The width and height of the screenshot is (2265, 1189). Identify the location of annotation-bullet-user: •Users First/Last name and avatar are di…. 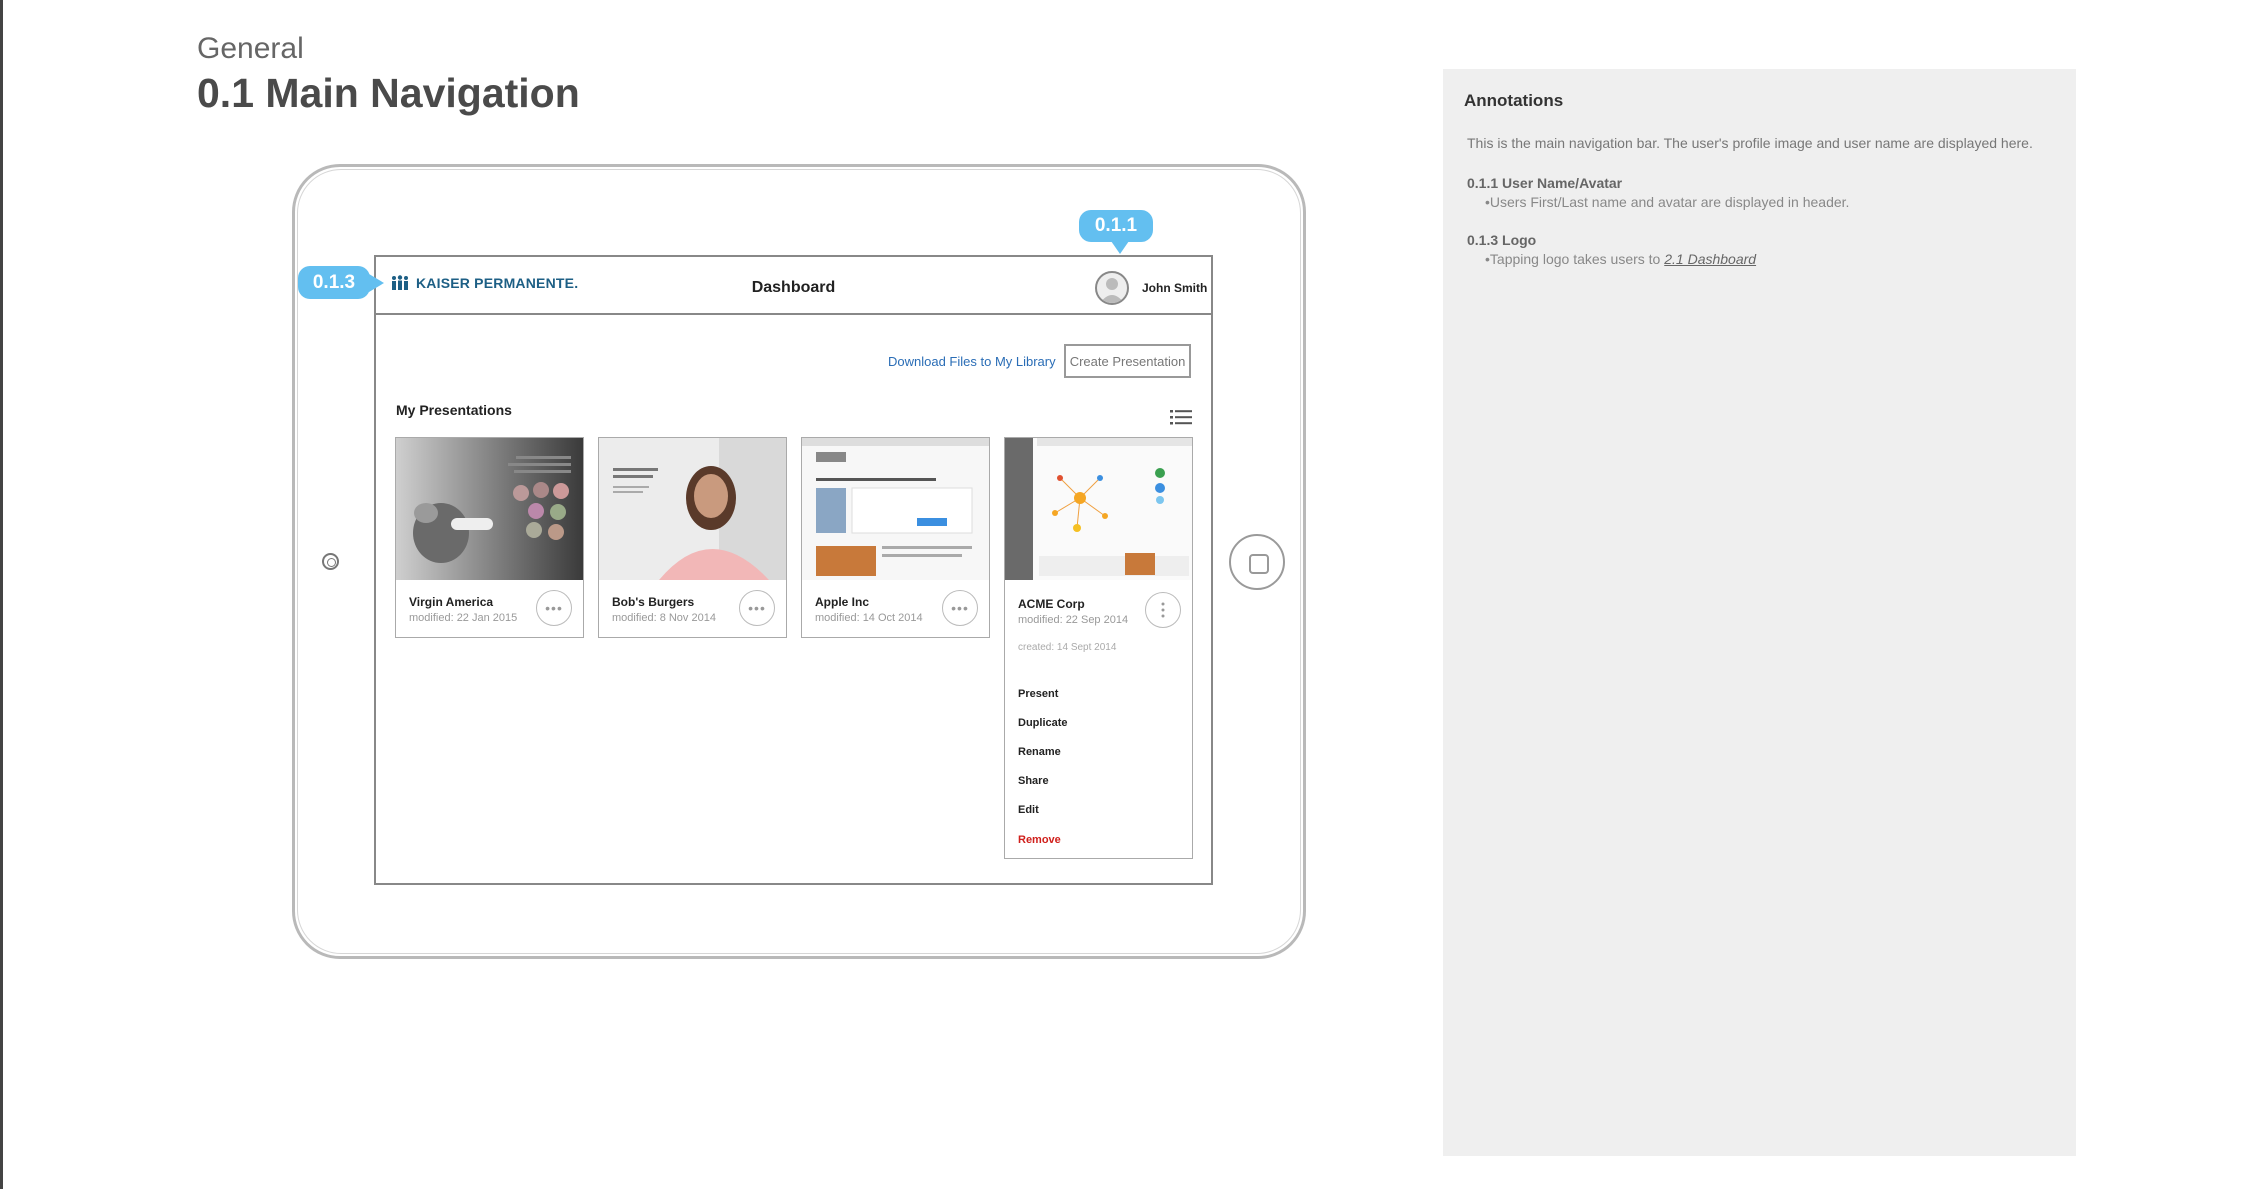
(1667, 202).